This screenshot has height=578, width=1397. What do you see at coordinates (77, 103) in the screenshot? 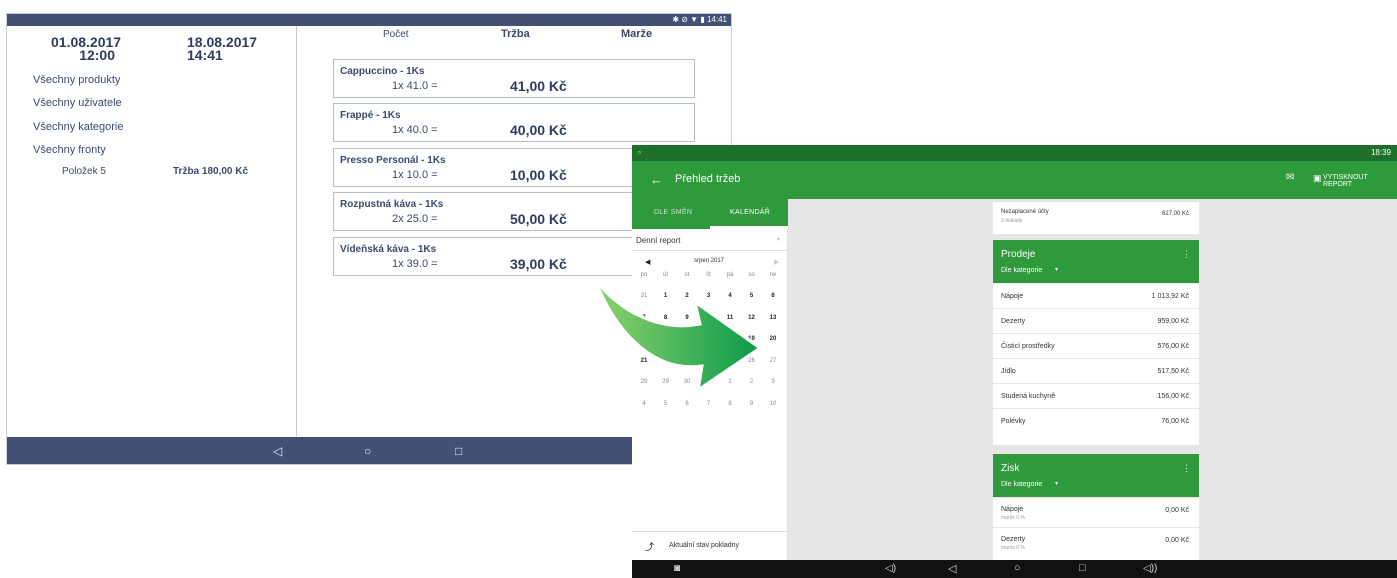
I see `filter-users: Všechny uživatele` at bounding box center [77, 103].